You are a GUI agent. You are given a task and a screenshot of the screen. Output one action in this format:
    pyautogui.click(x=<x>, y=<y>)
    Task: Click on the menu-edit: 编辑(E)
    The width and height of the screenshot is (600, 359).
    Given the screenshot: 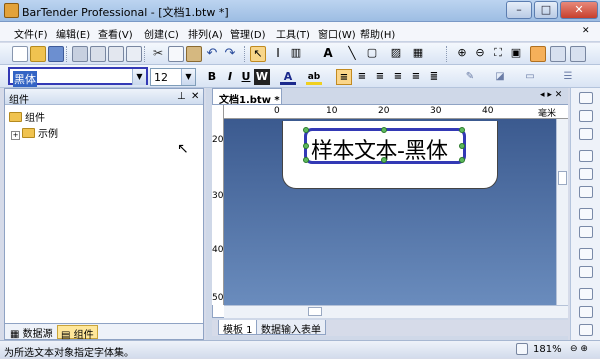 What is the action you would take?
    pyautogui.click(x=73, y=33)
    